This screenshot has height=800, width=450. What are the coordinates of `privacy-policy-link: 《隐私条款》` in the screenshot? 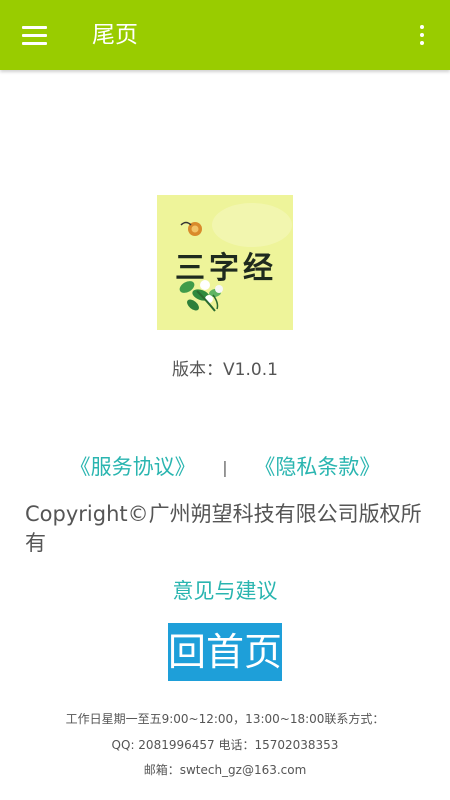 It's located at (317, 467).